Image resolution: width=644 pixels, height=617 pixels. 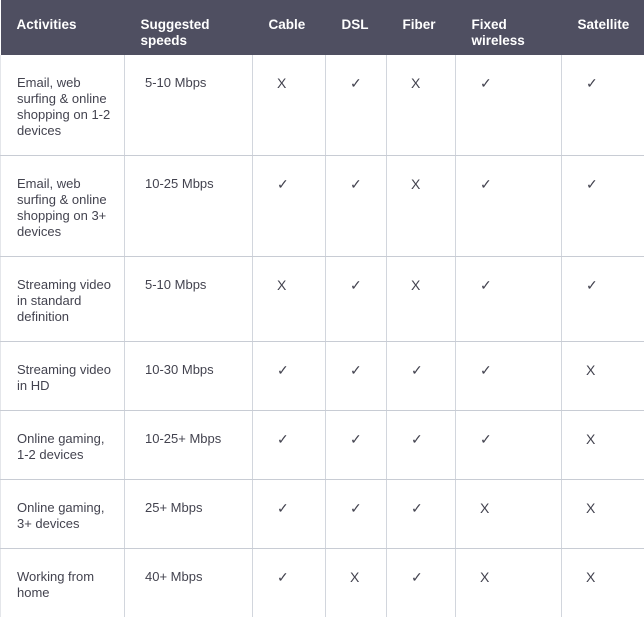 What do you see at coordinates (189, 514) in the screenshot?
I see `cell-suggested-speed: 25+ Mbps` at bounding box center [189, 514].